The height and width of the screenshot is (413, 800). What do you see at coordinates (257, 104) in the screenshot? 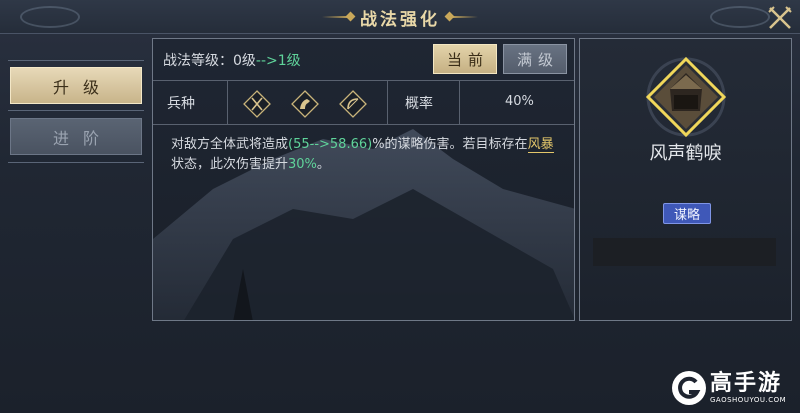
I see `spear-cavalry-icon` at bounding box center [257, 104].